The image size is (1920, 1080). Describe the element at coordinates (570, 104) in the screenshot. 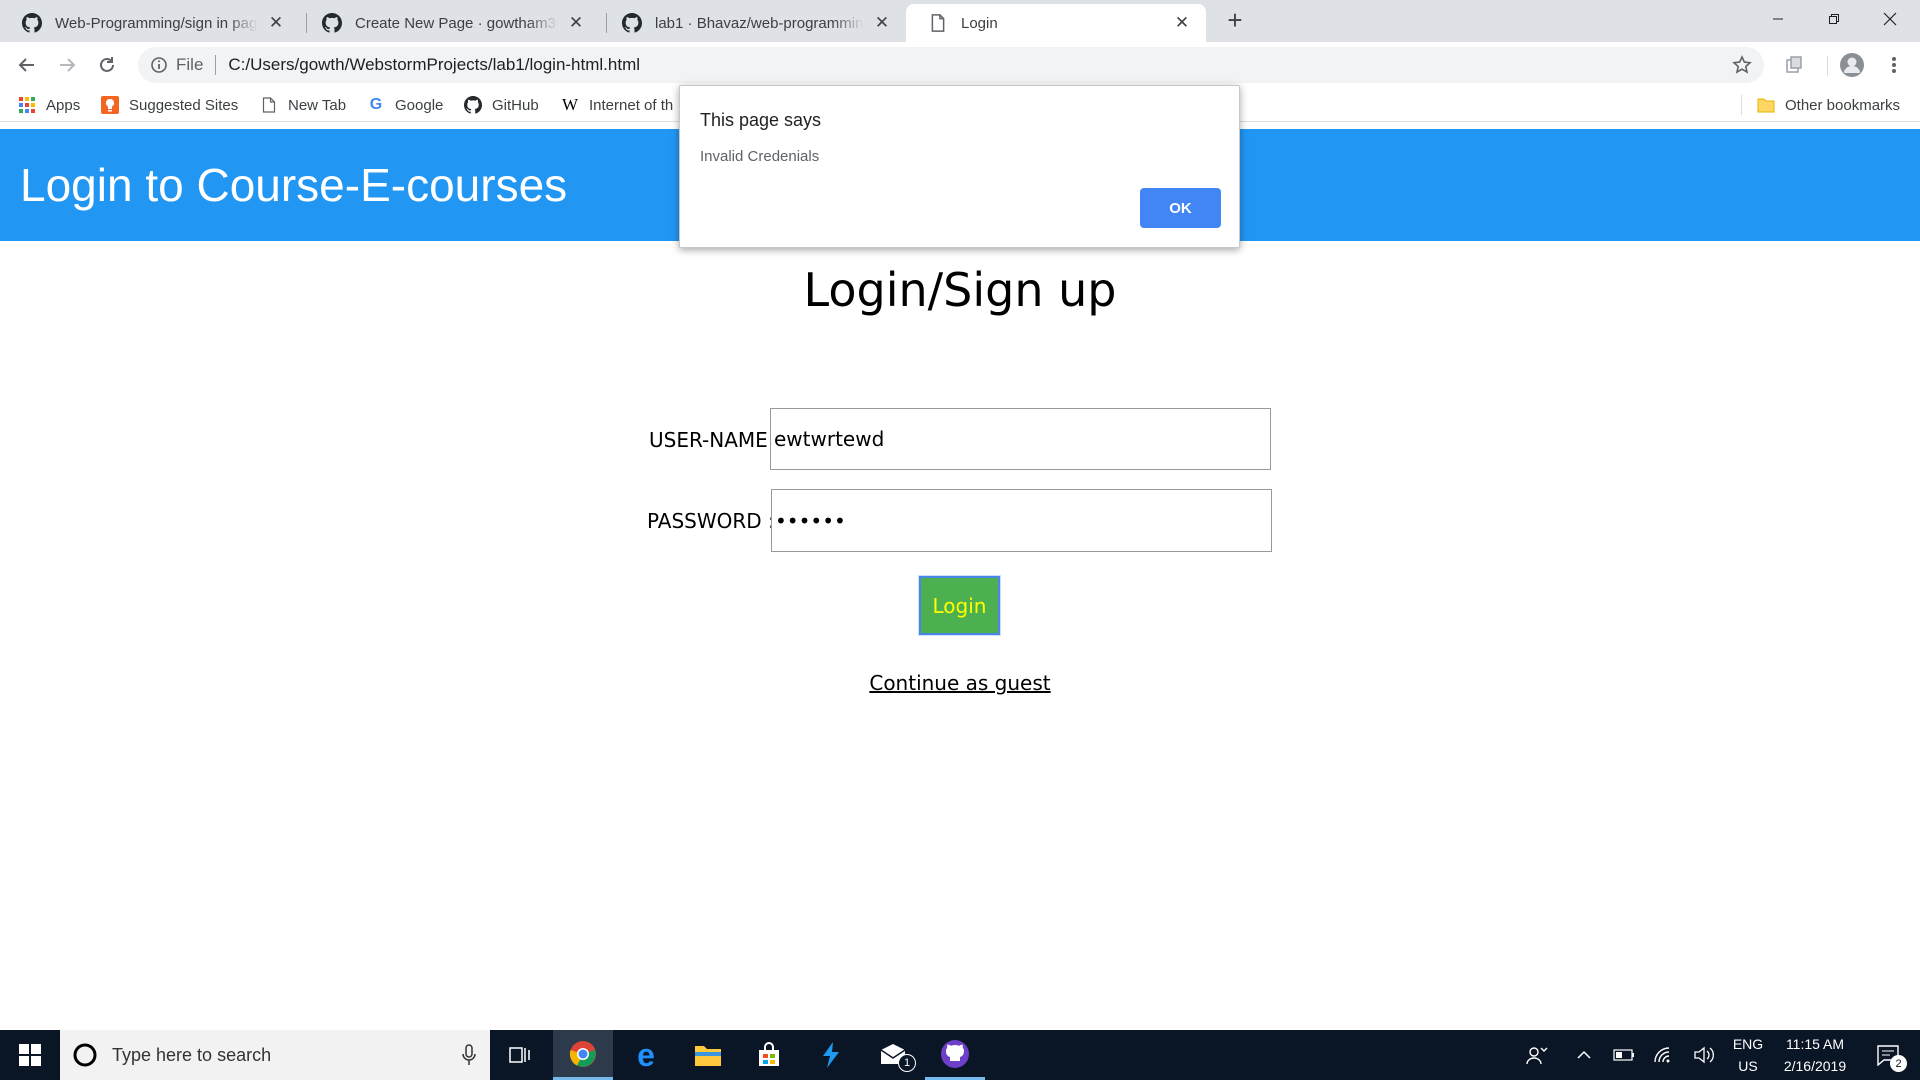

I see `wikipedia-icon: W` at that location.